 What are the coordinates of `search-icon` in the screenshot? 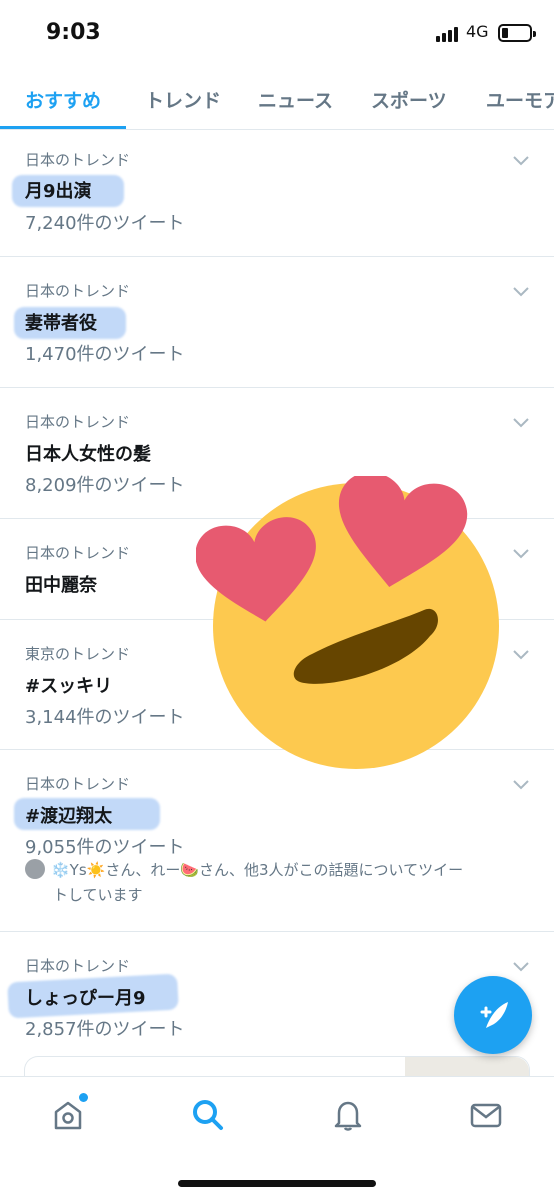 It's located at (208, 1115).